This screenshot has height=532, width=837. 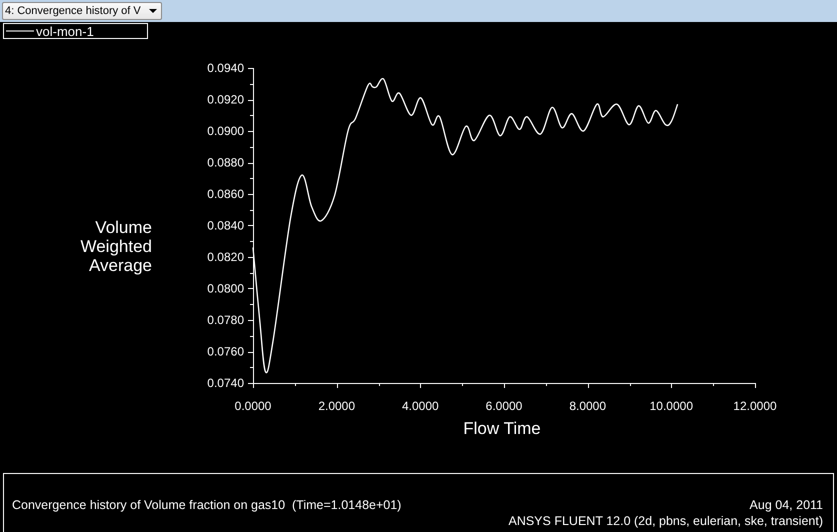 I want to click on y-tick-label: 0.0880, so click(x=225, y=163).